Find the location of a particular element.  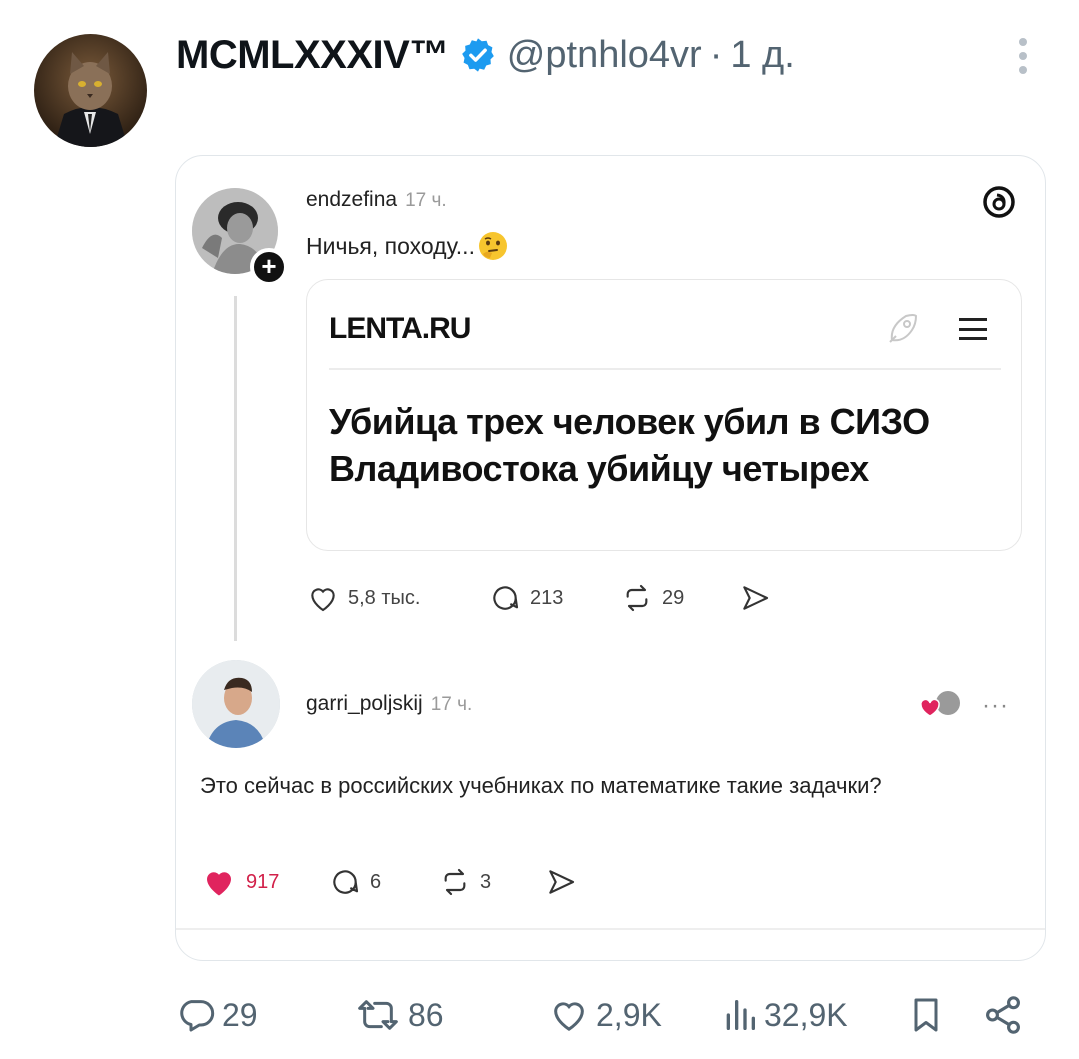

embedded-like-action: 5,8 тыс. is located at coordinates (363, 598).